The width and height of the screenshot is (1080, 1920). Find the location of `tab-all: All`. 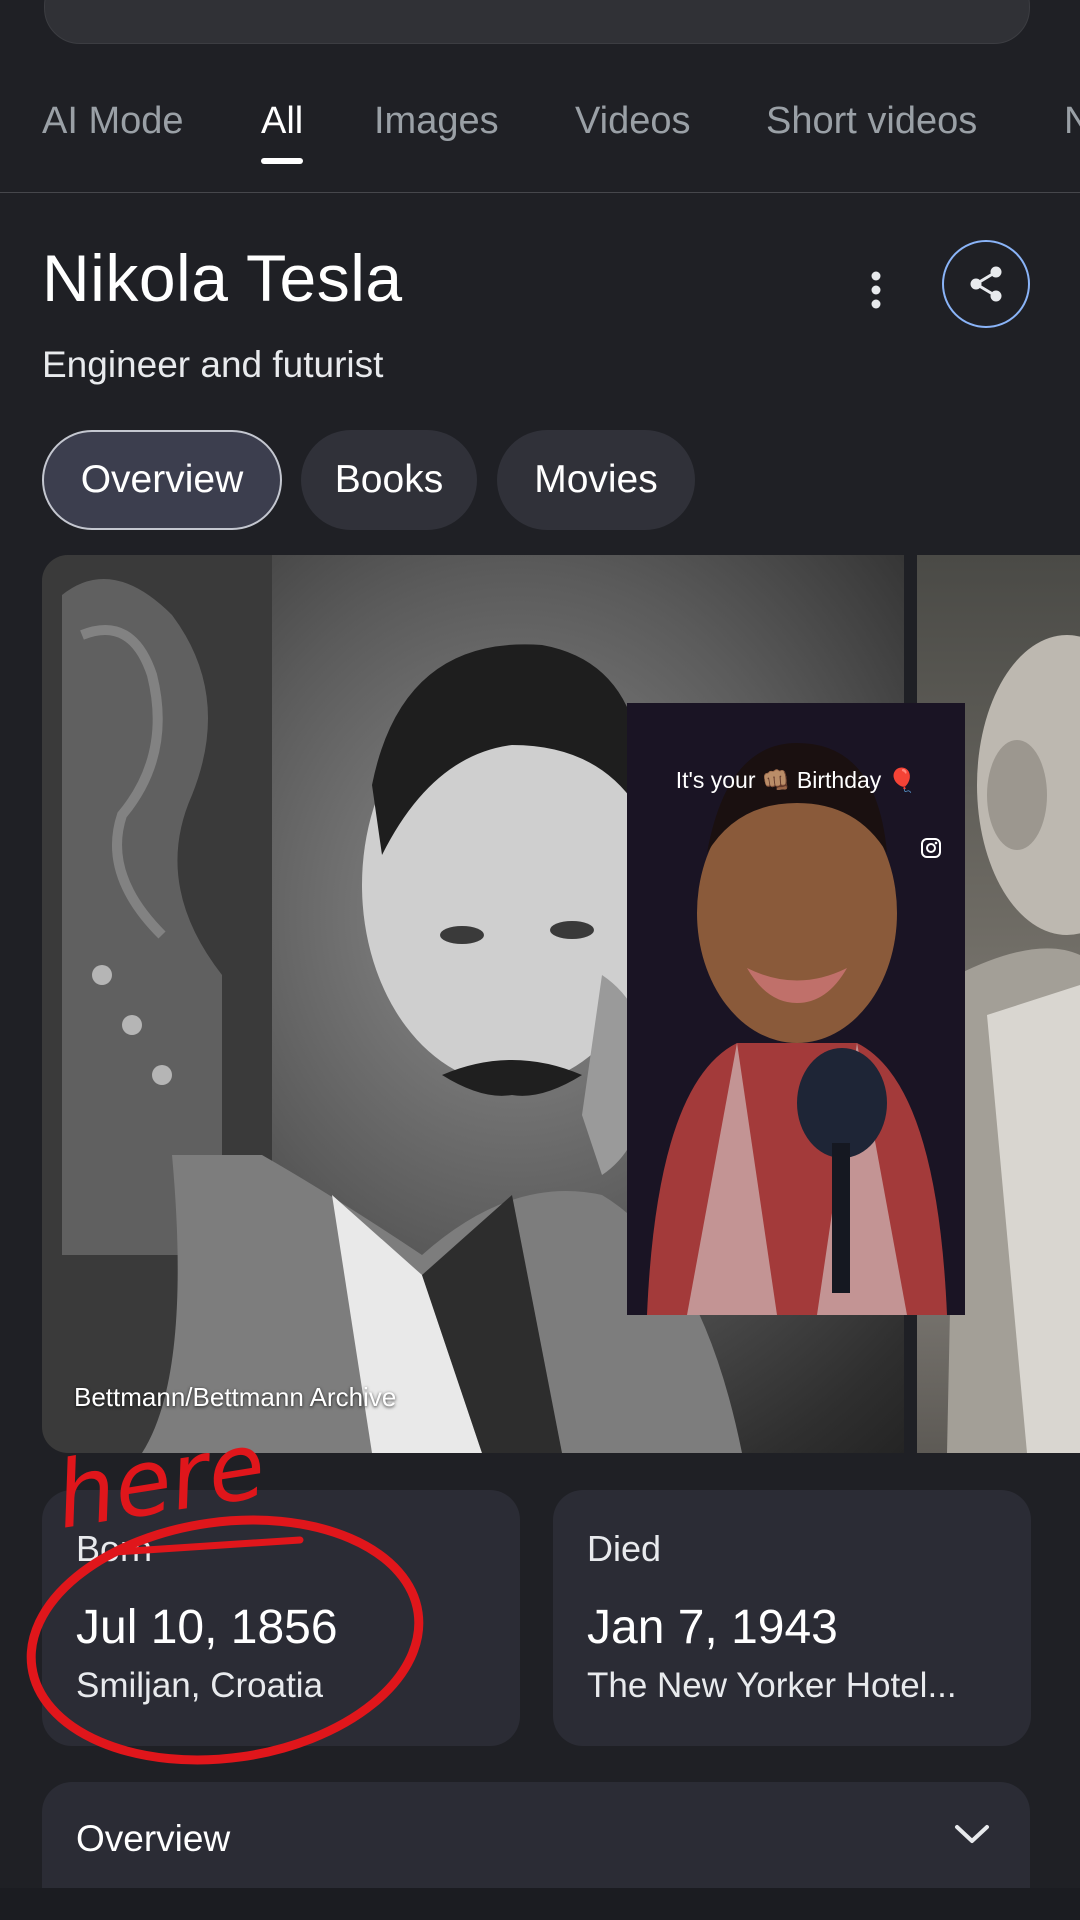

tab-all: All is located at coordinates (282, 132).